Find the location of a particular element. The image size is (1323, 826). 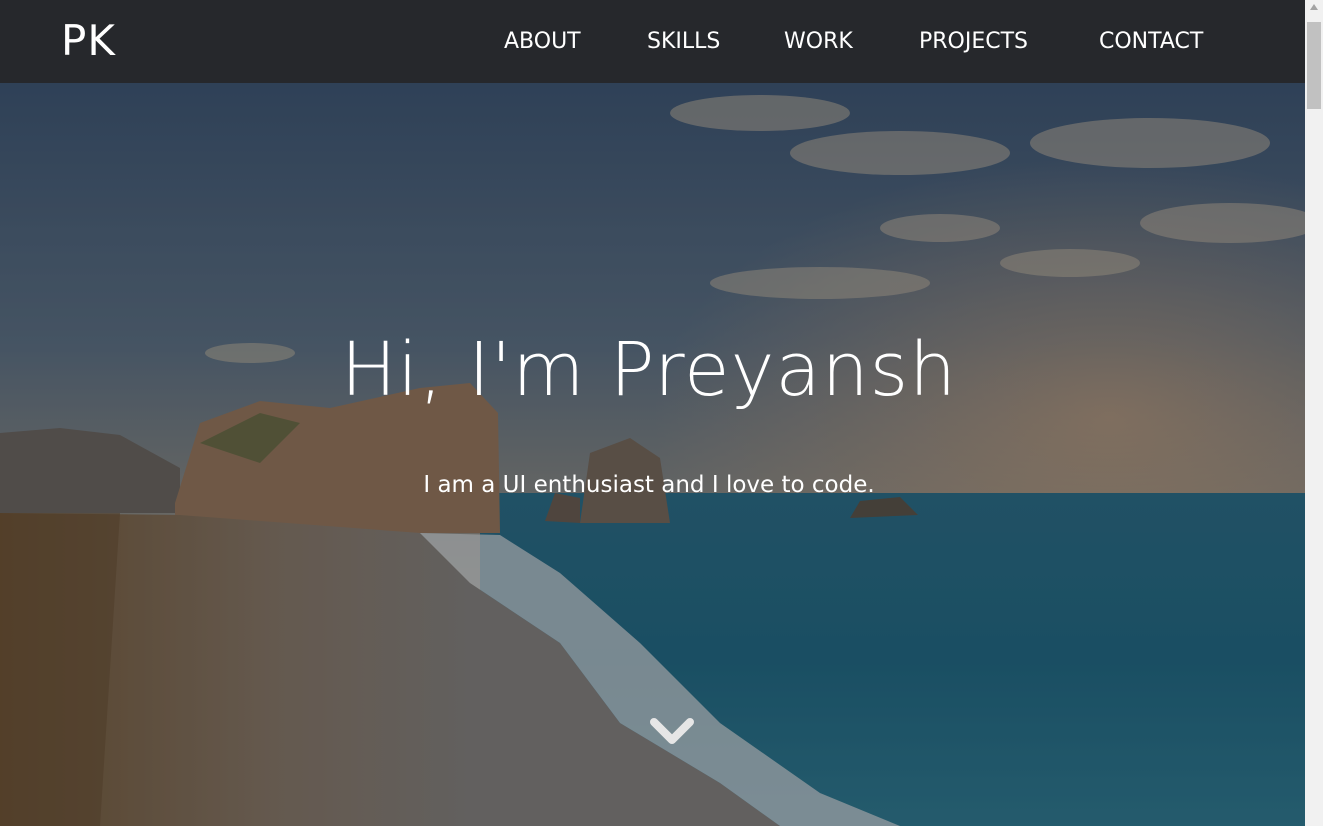

nav-link-work: WORK is located at coordinates (818, 42).